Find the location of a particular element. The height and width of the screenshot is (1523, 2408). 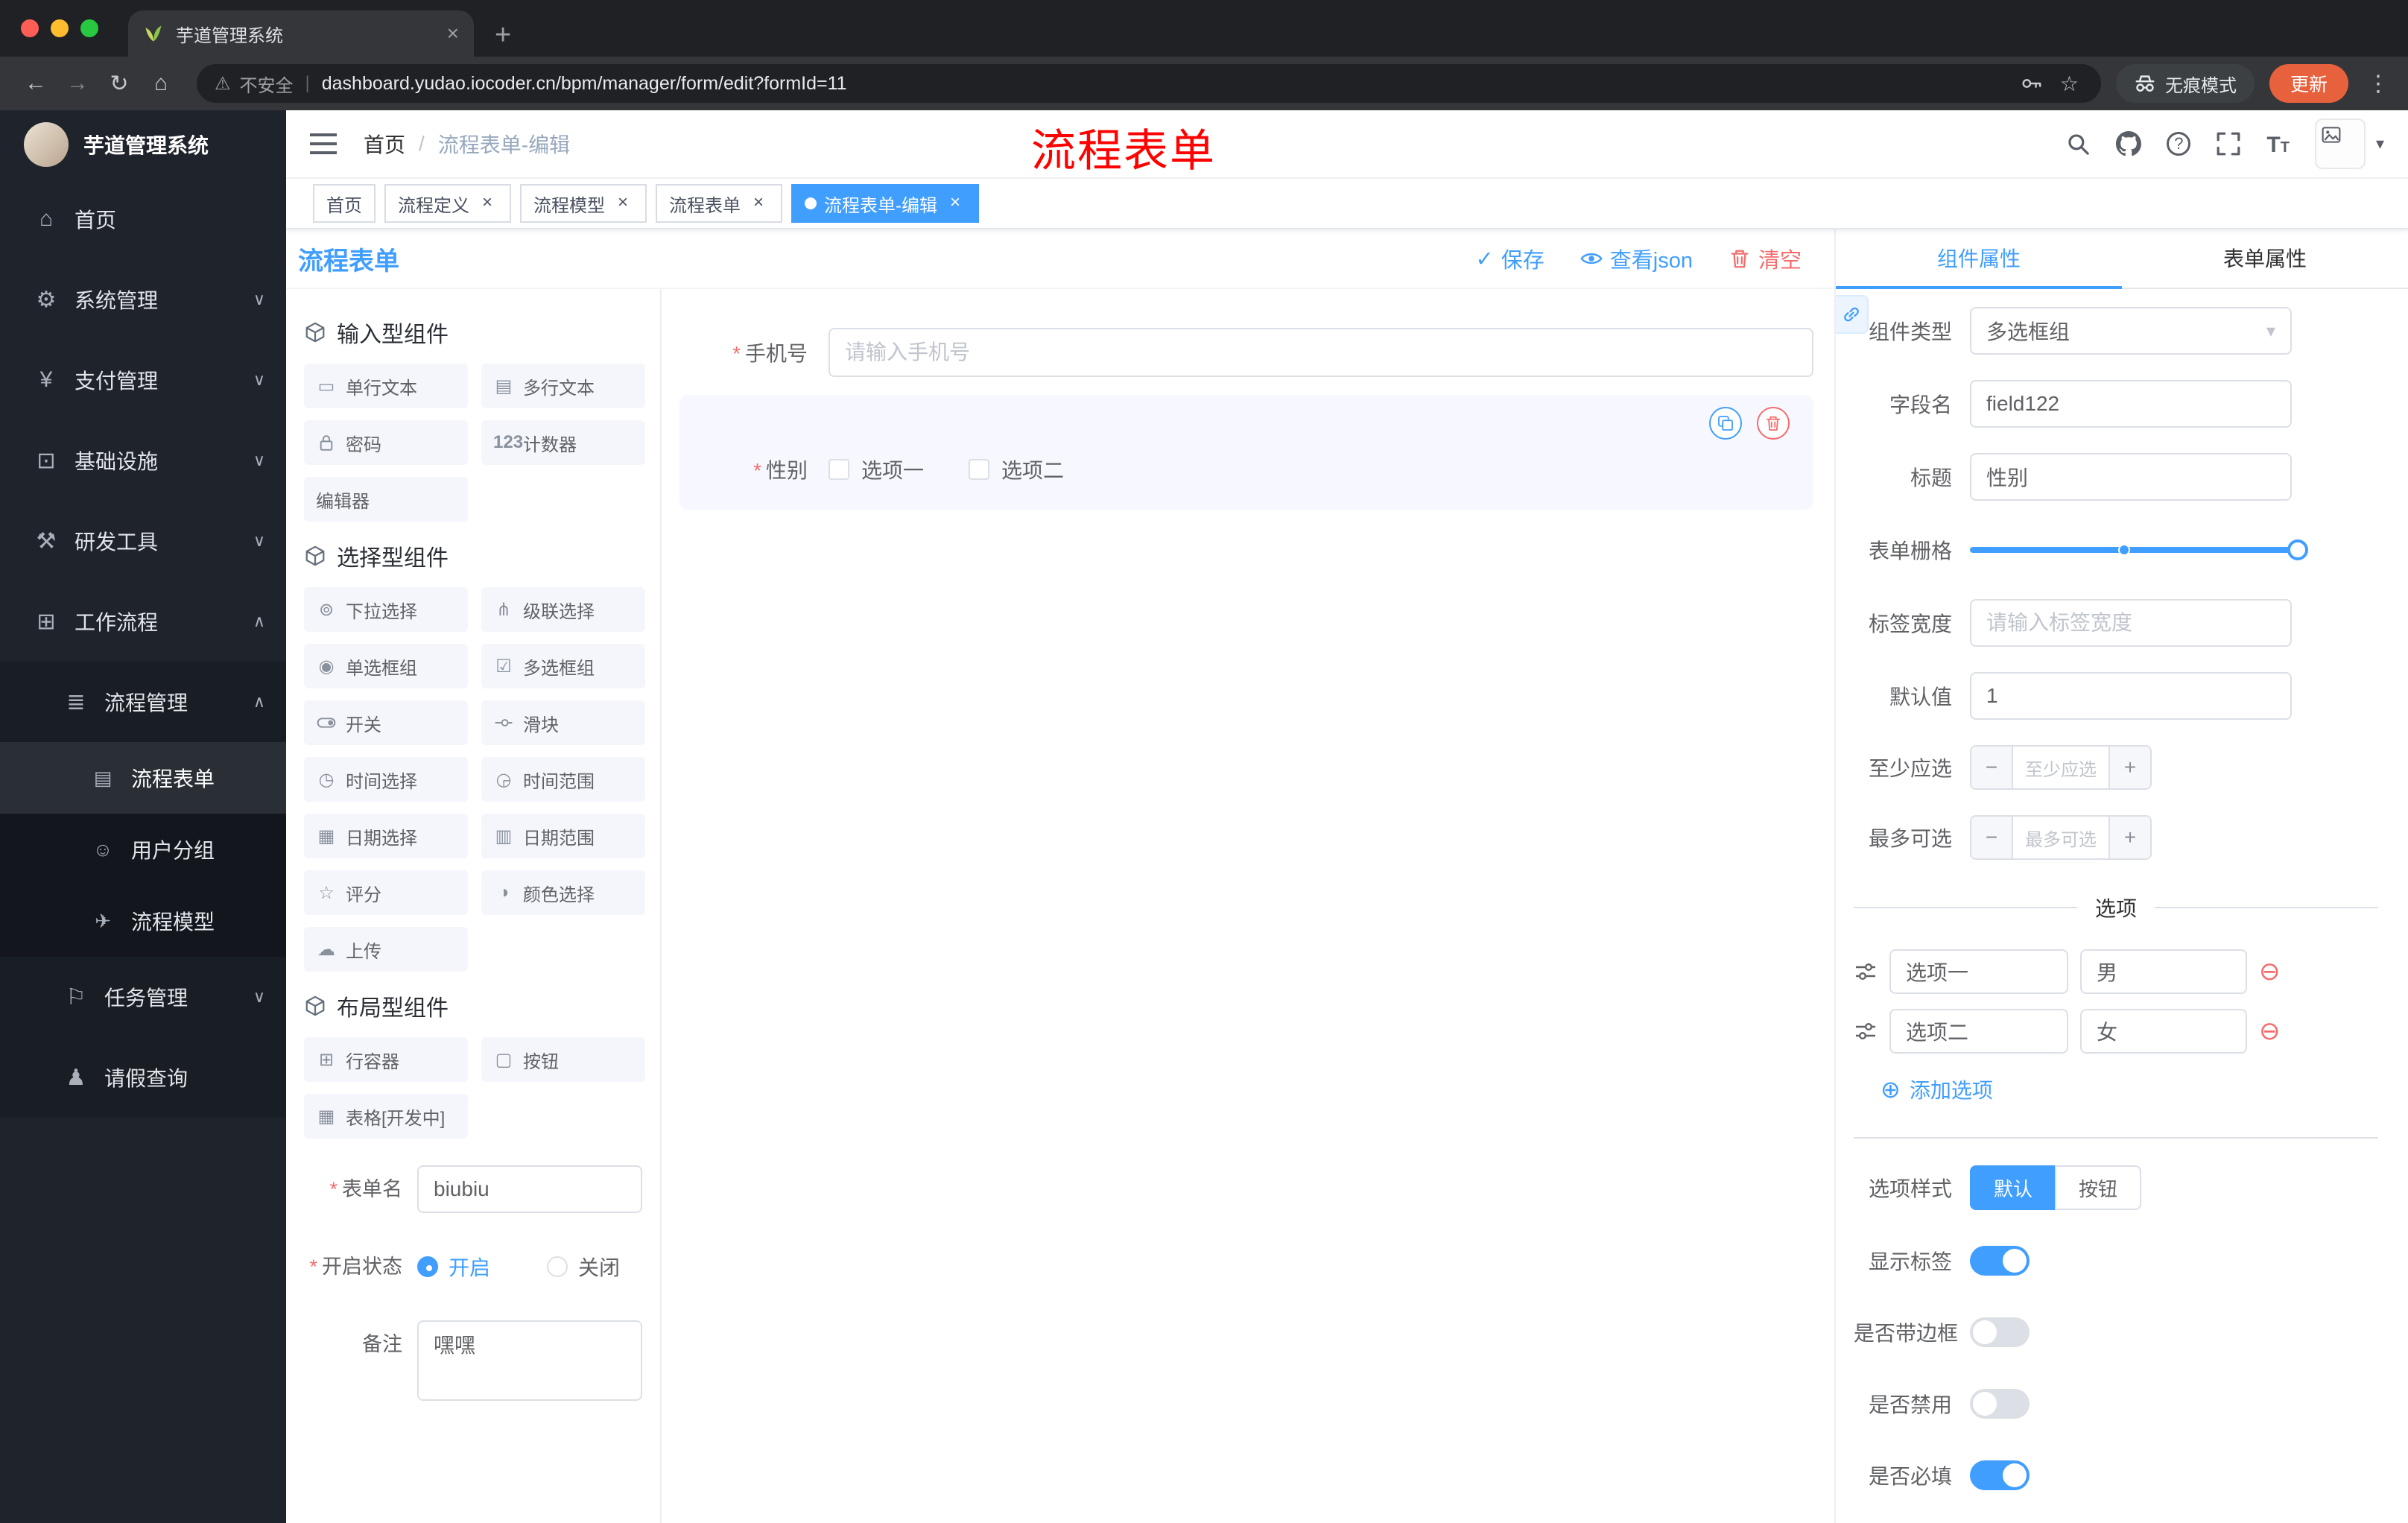

browser-menu-icon: ⋮ is located at coordinates (2378, 84).